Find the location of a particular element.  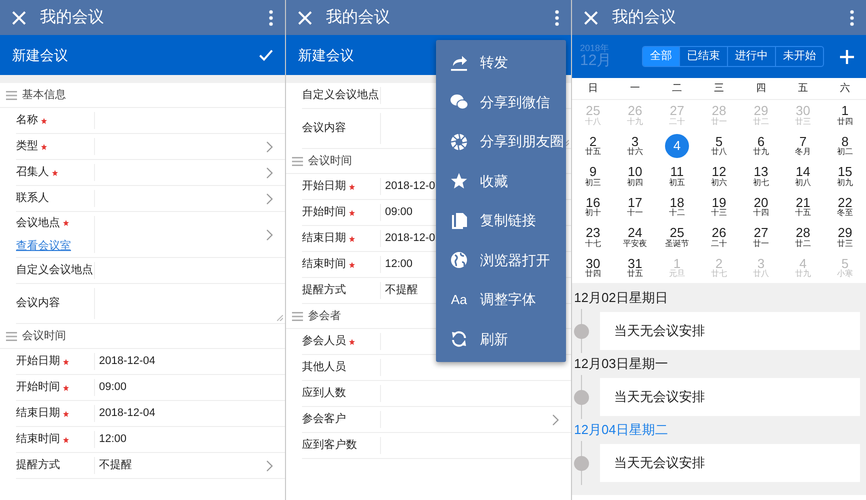

date-number: 9 is located at coordinates (593, 172).